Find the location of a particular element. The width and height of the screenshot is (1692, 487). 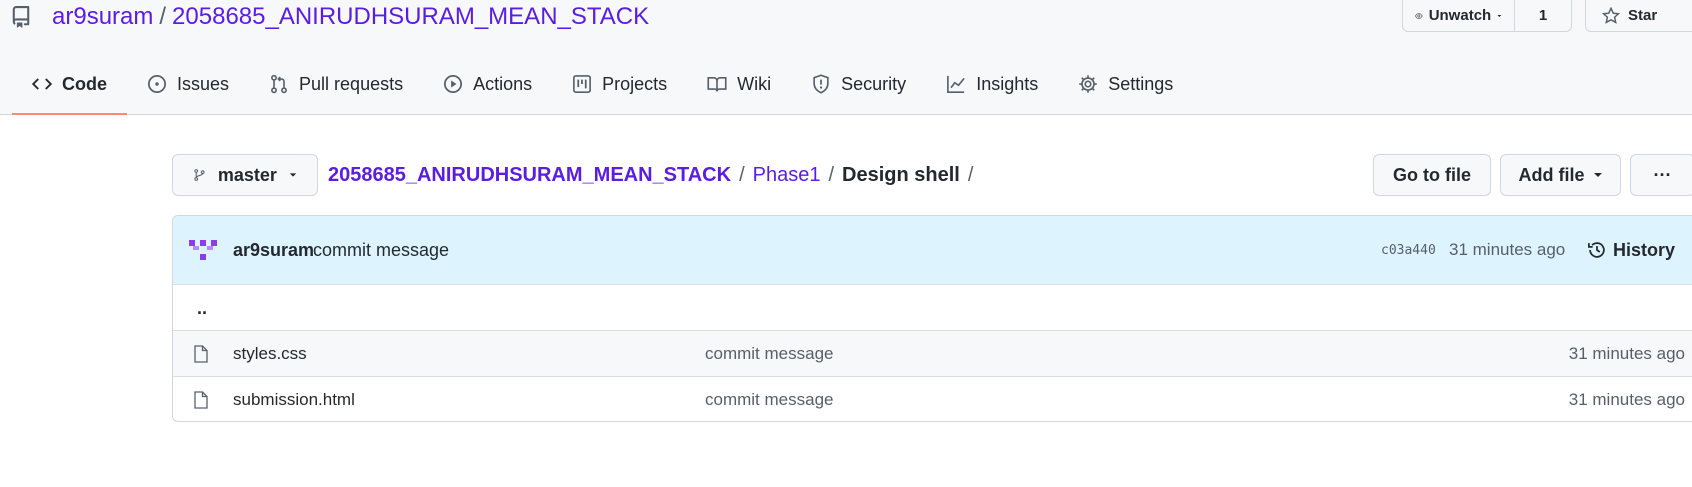

history-link: History is located at coordinates (1631, 250).